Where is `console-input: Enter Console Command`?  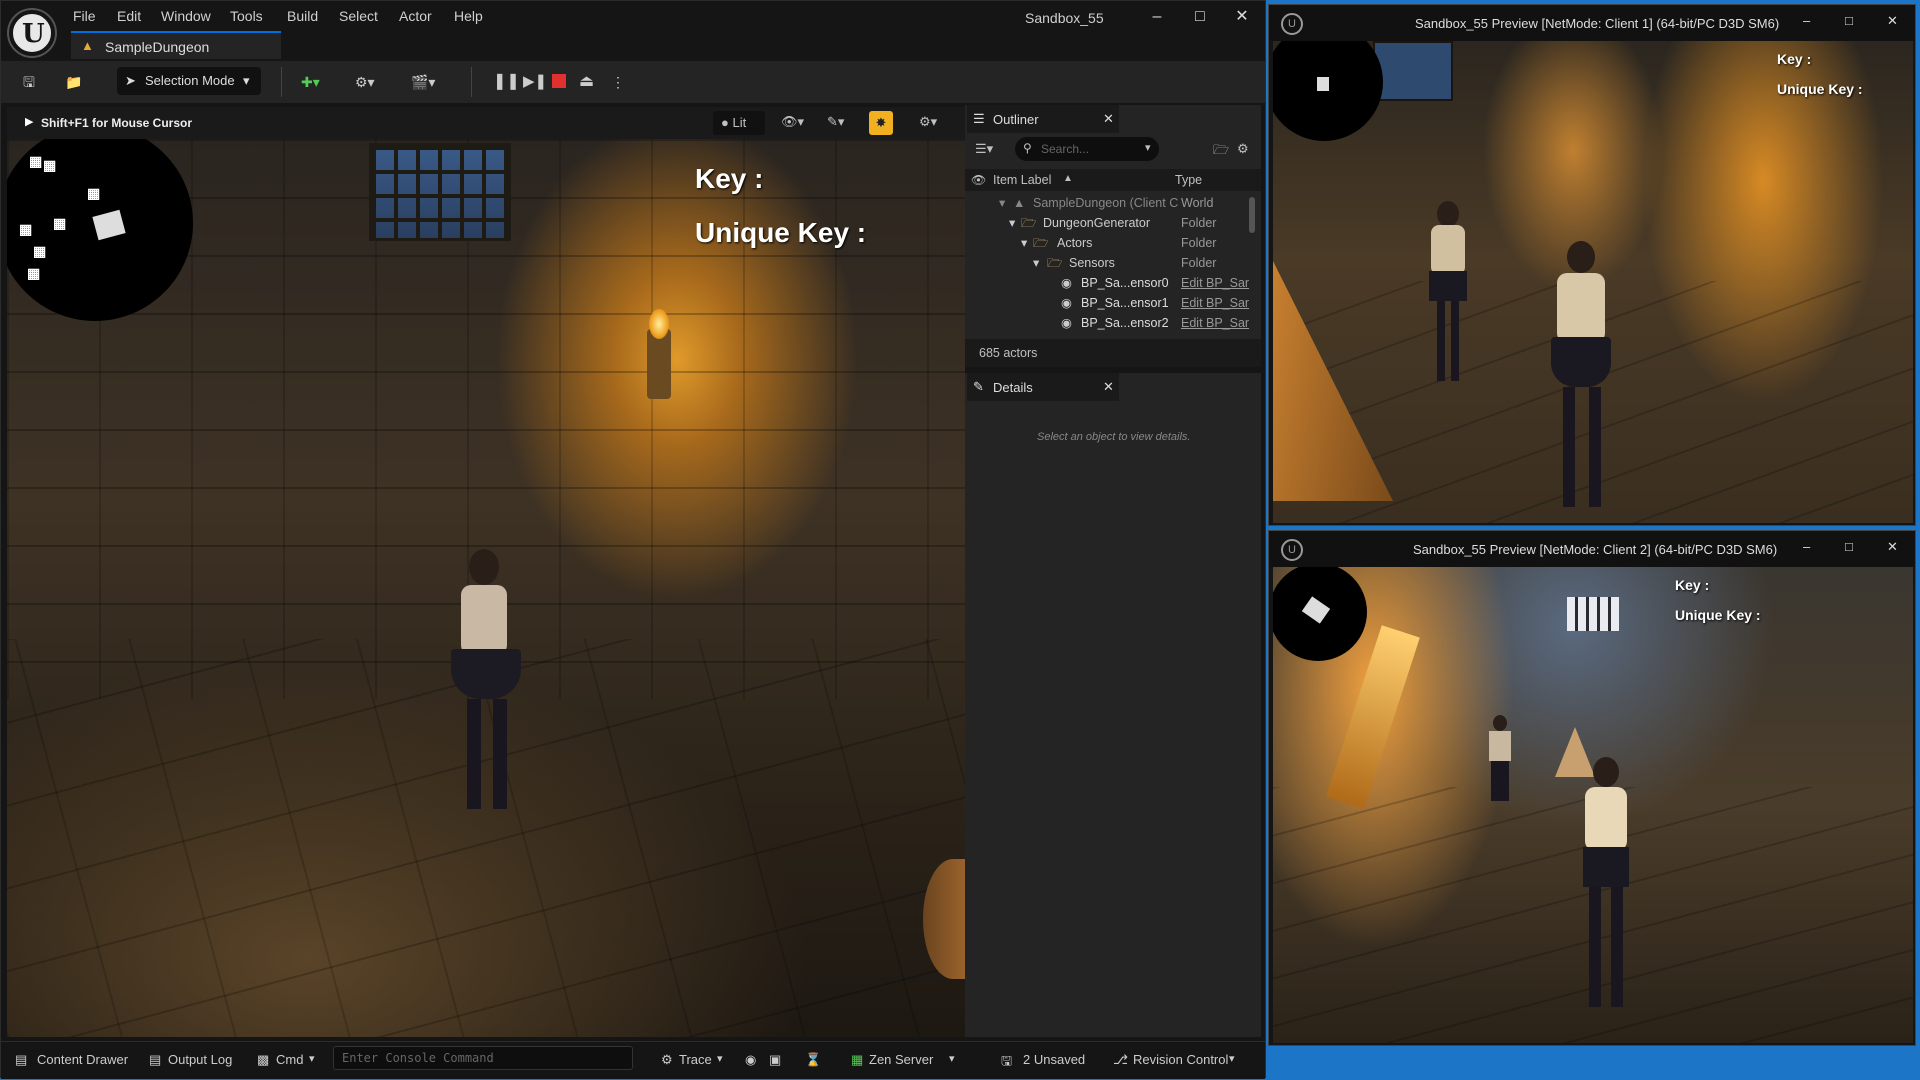 console-input: Enter Console Command is located at coordinates (483, 1058).